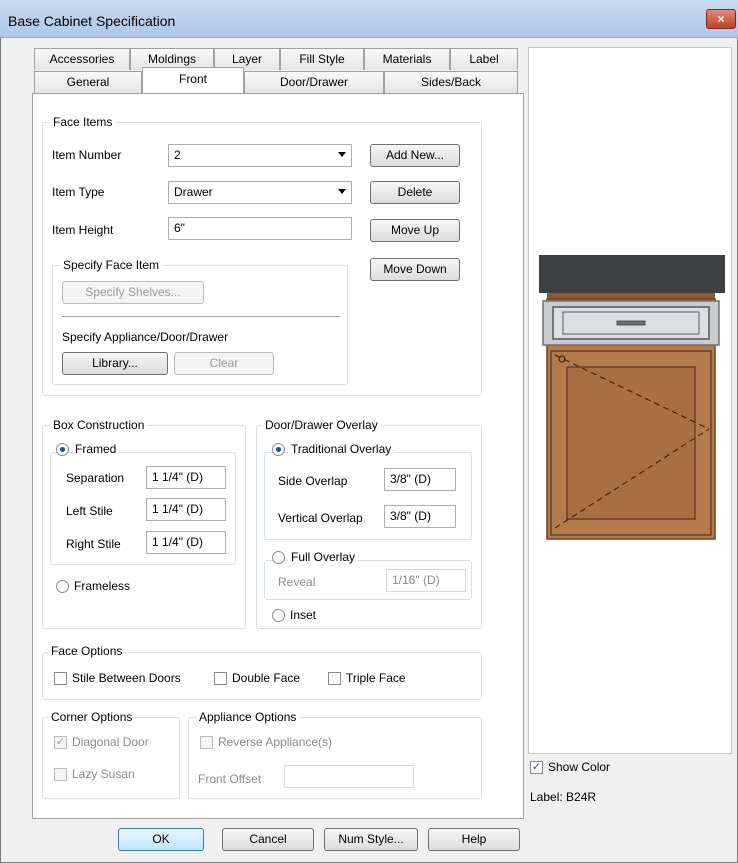 This screenshot has height=863, width=738. I want to click on specify-face-item-legend: Specify Face Item, so click(111, 265).